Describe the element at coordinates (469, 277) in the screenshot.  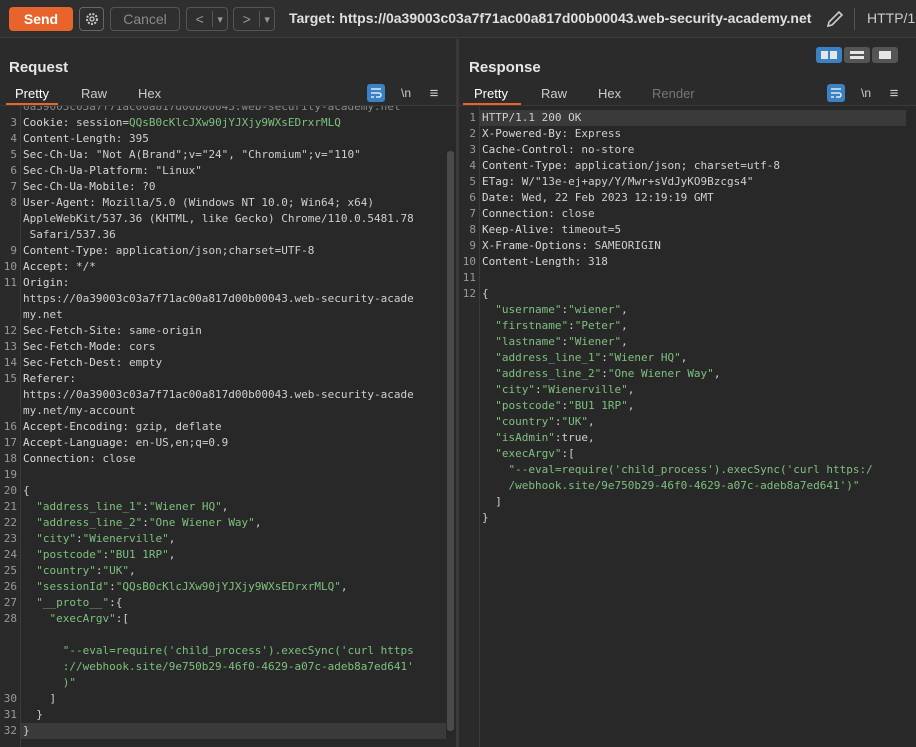
I see `line-number: 11` at that location.